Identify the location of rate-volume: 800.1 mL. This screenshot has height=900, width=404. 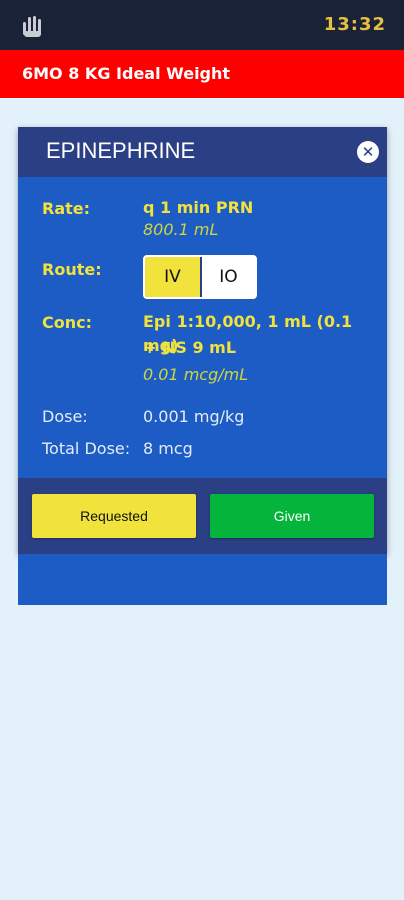
(181, 229).